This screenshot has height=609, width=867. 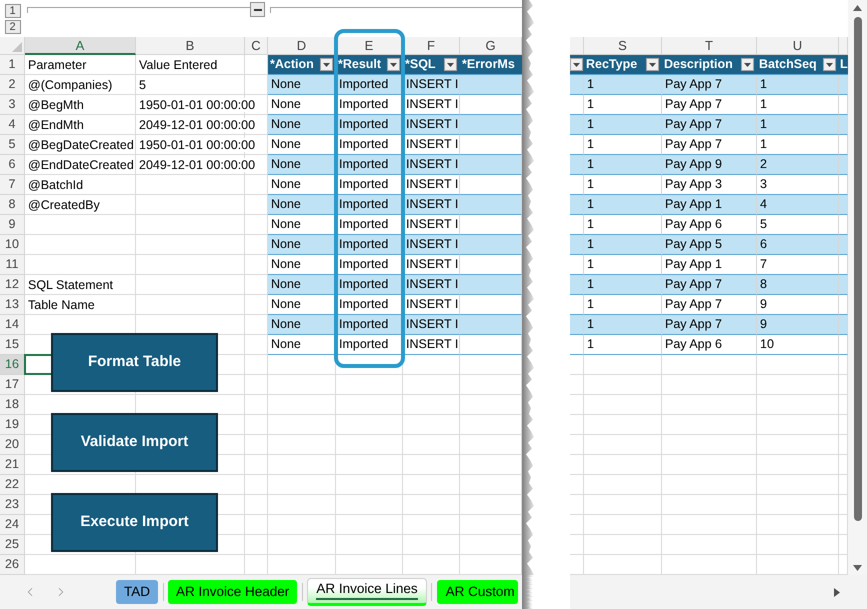 I want to click on row-number: 12, so click(x=12, y=285).